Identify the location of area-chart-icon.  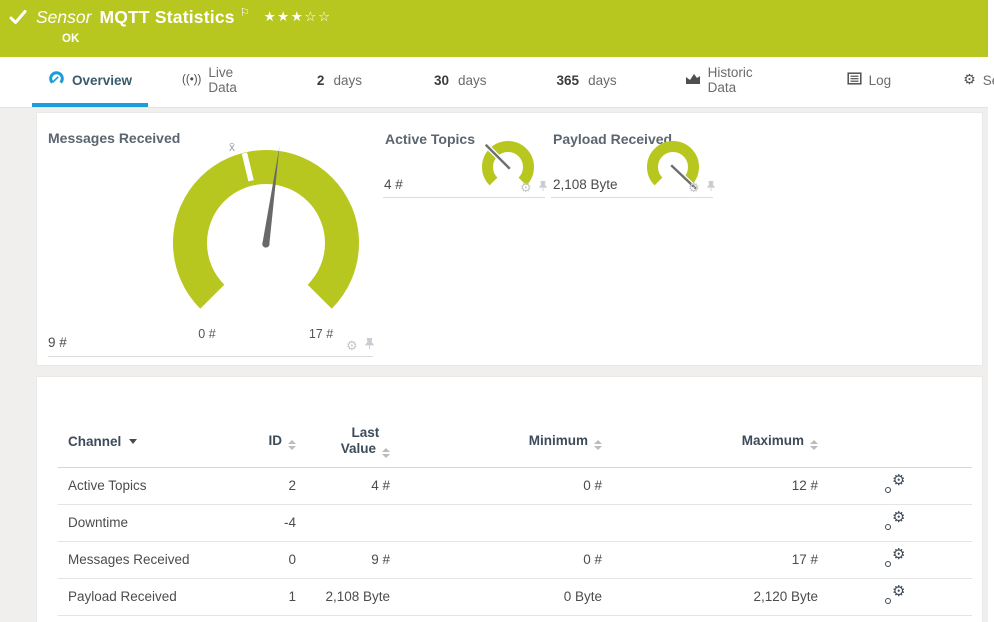
(693, 80).